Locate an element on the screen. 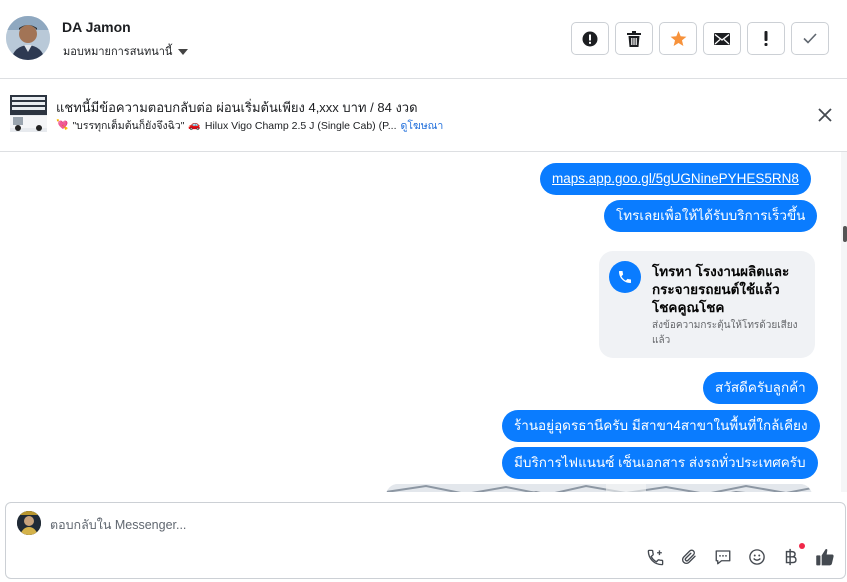  reply-composer is located at coordinates (425, 540).